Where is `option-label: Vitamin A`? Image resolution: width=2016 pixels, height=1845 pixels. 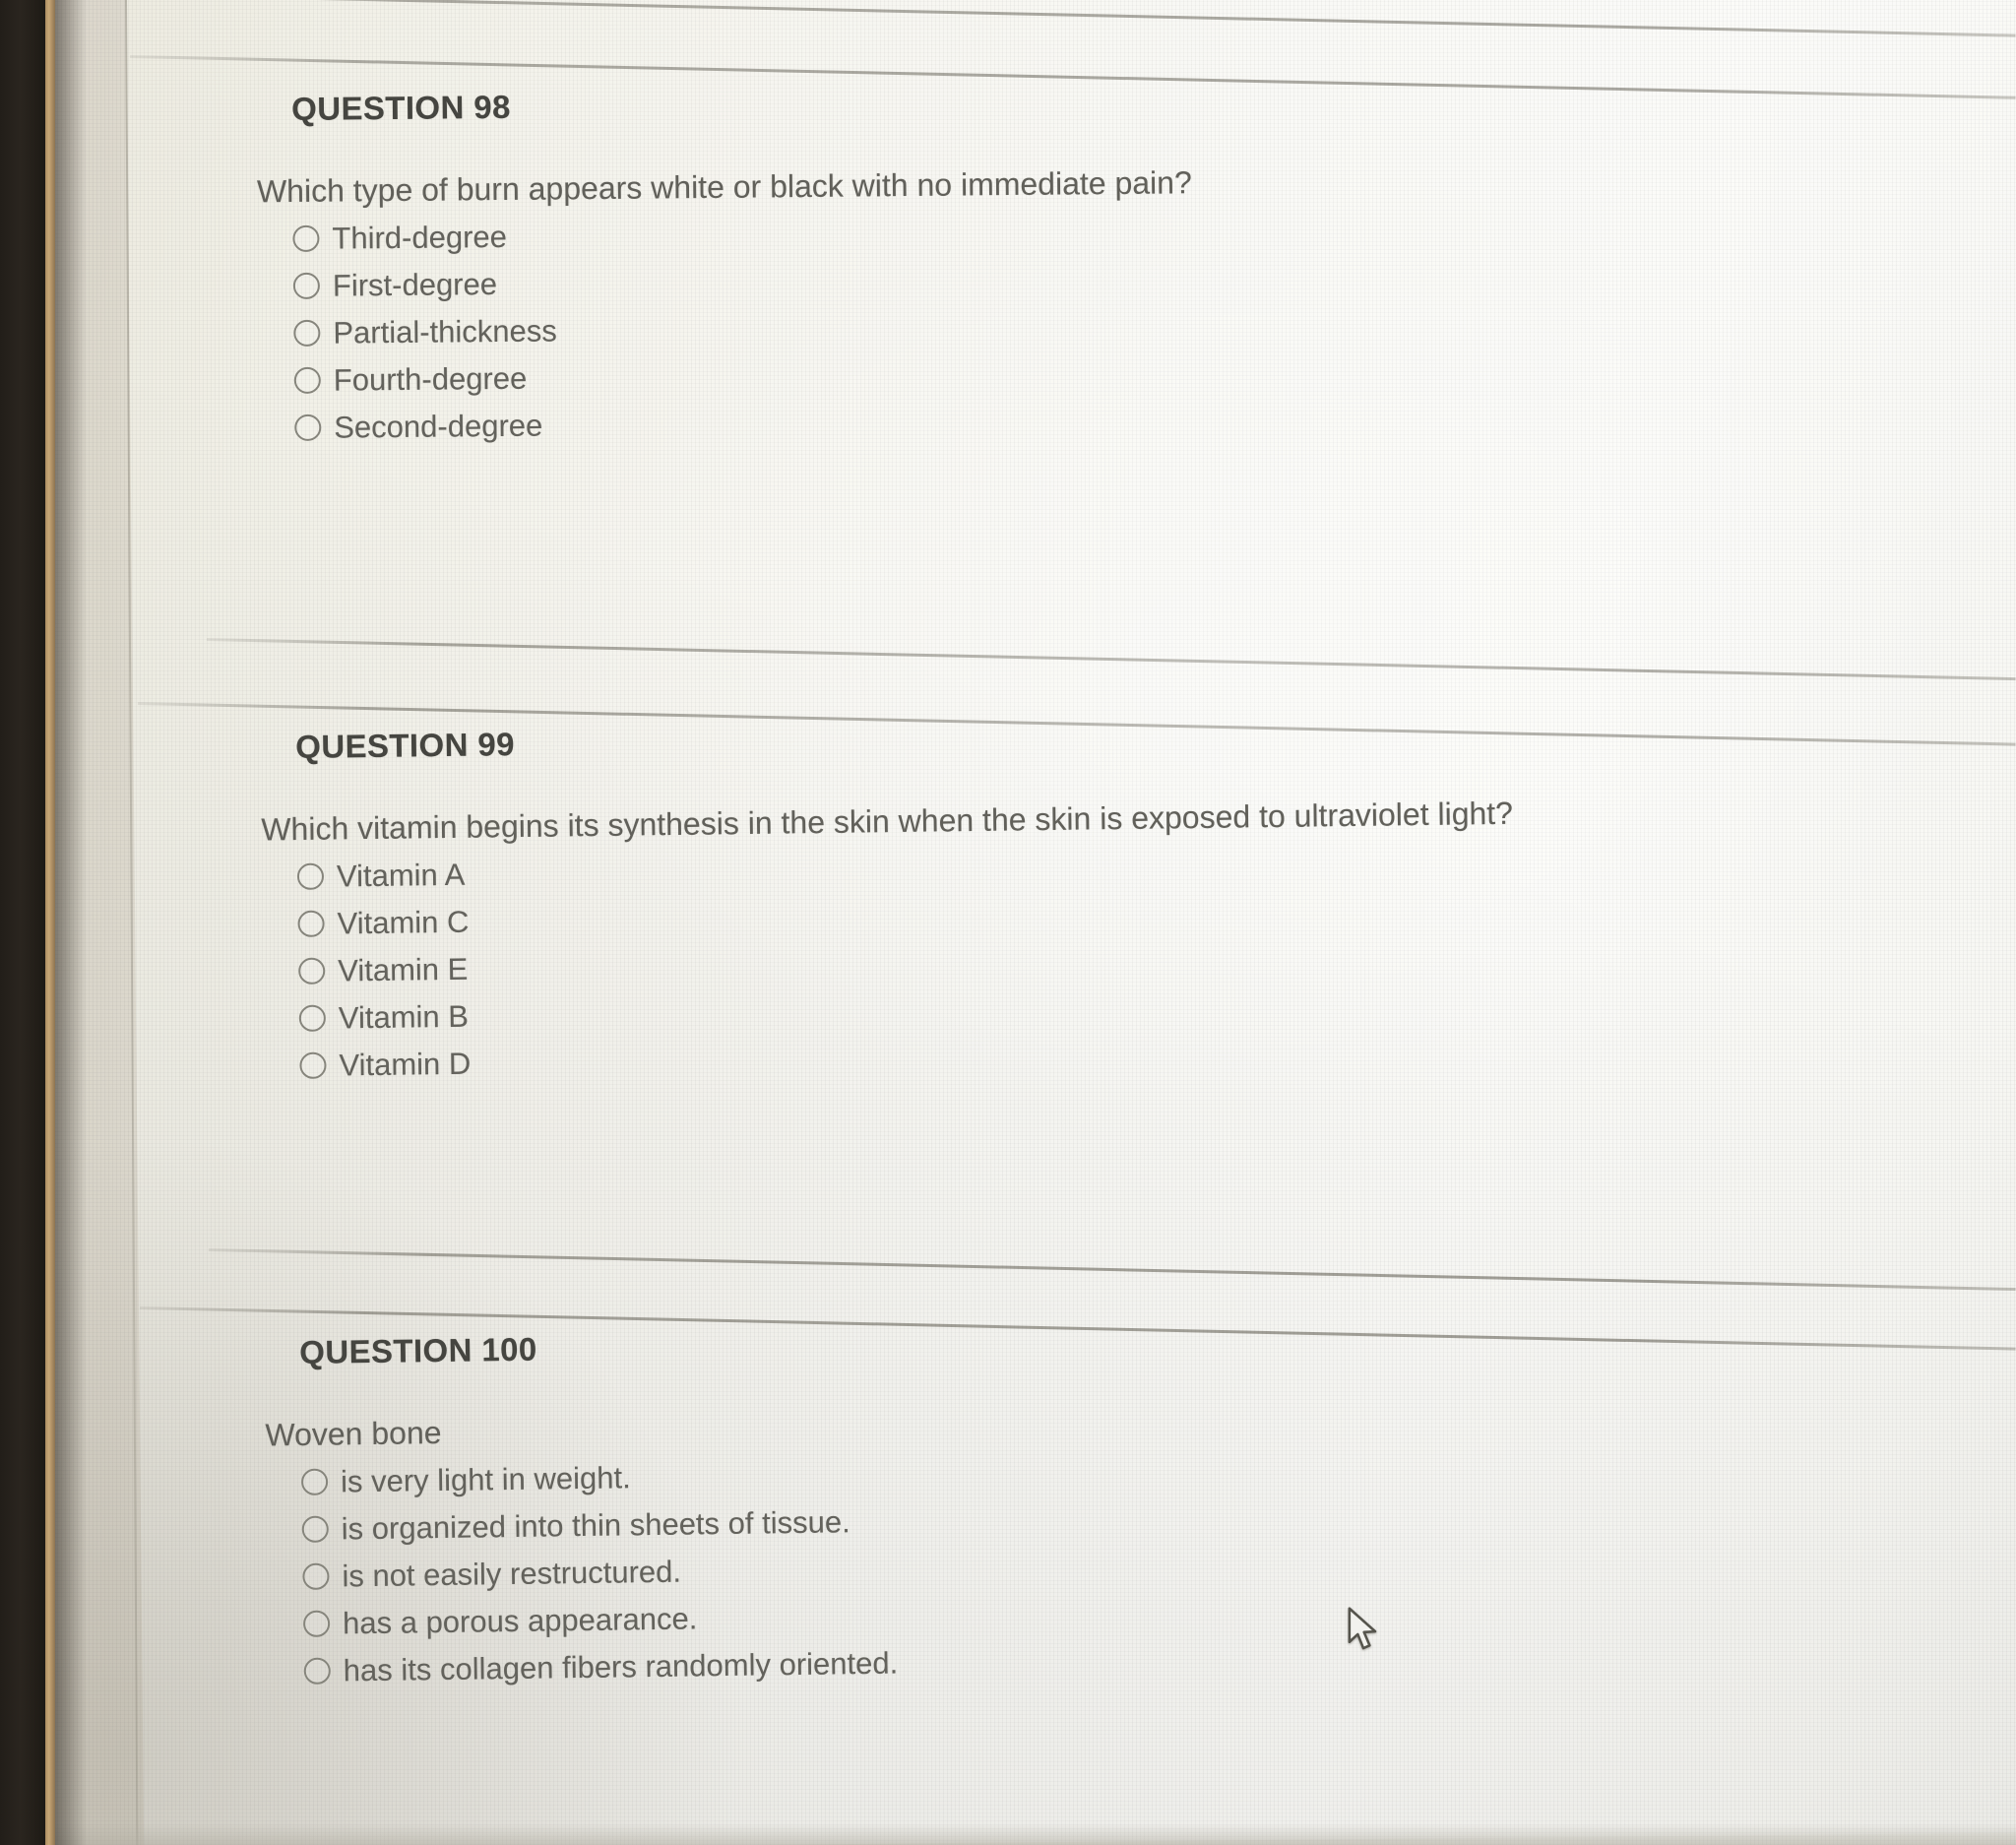 option-label: Vitamin A is located at coordinates (401, 875).